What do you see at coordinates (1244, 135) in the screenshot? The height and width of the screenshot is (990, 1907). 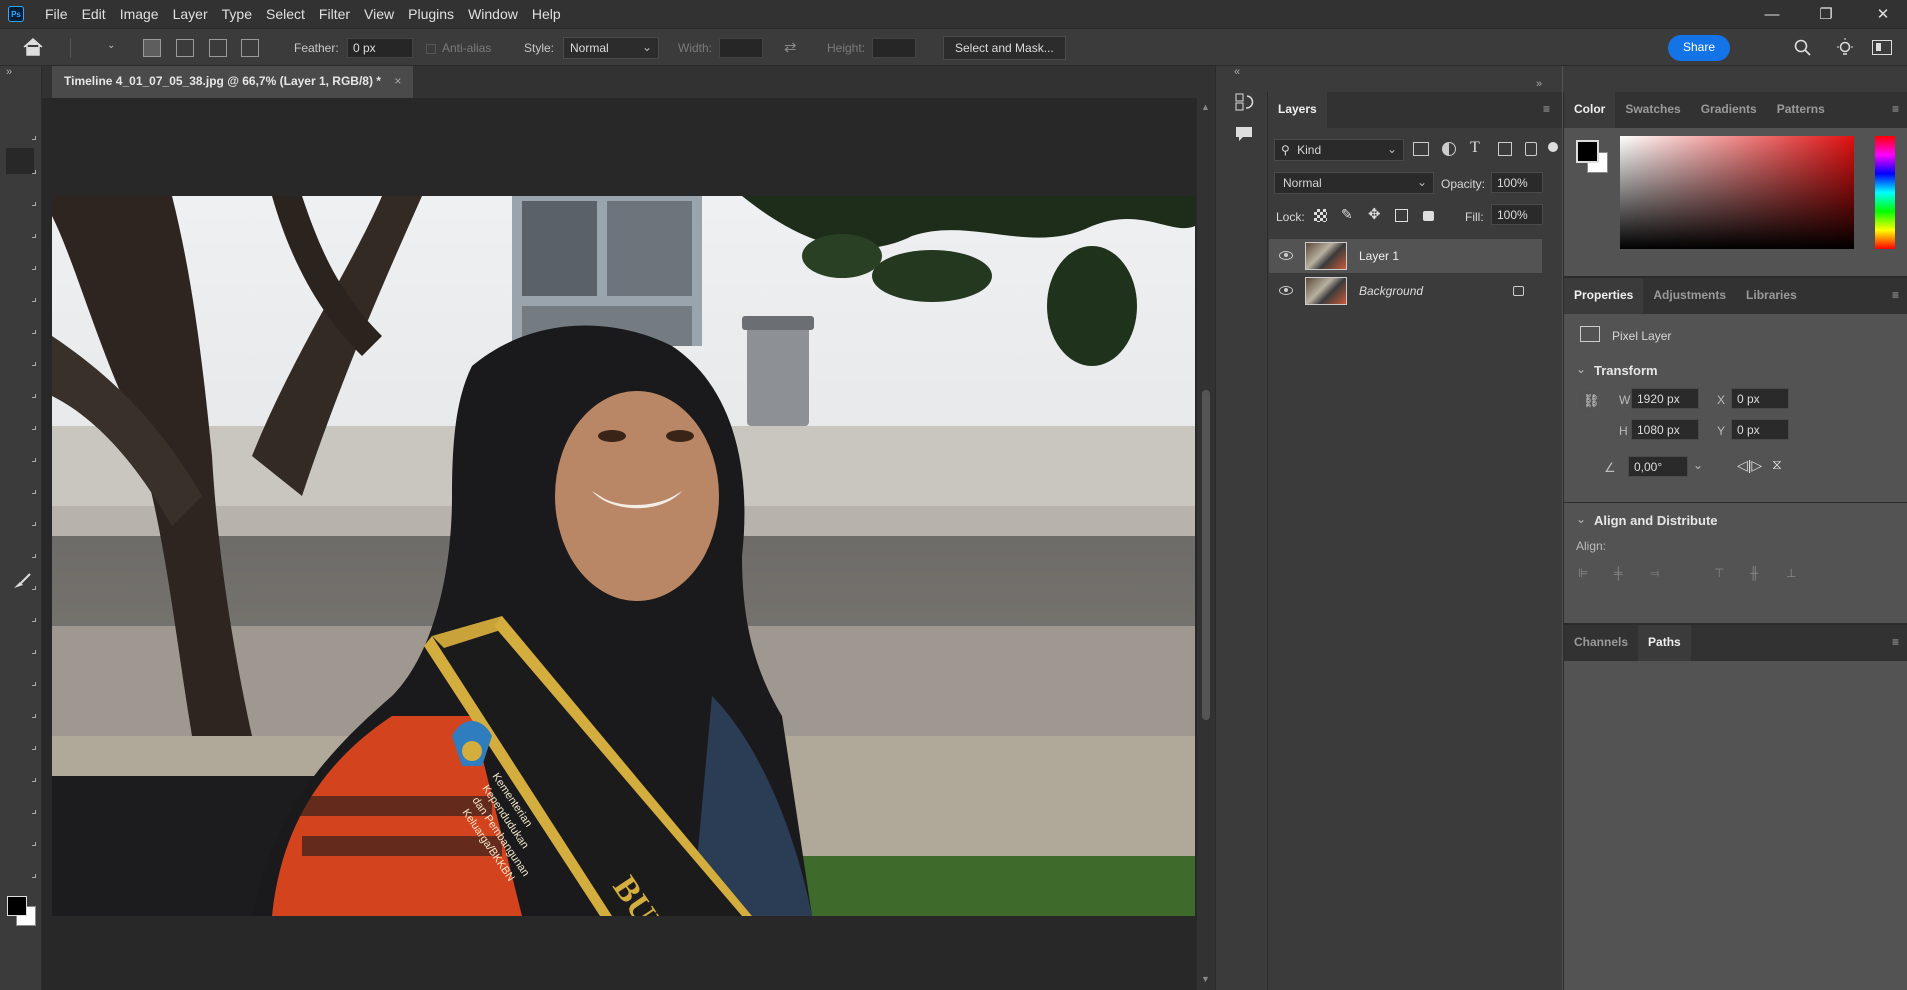 I see `comments-icon` at bounding box center [1244, 135].